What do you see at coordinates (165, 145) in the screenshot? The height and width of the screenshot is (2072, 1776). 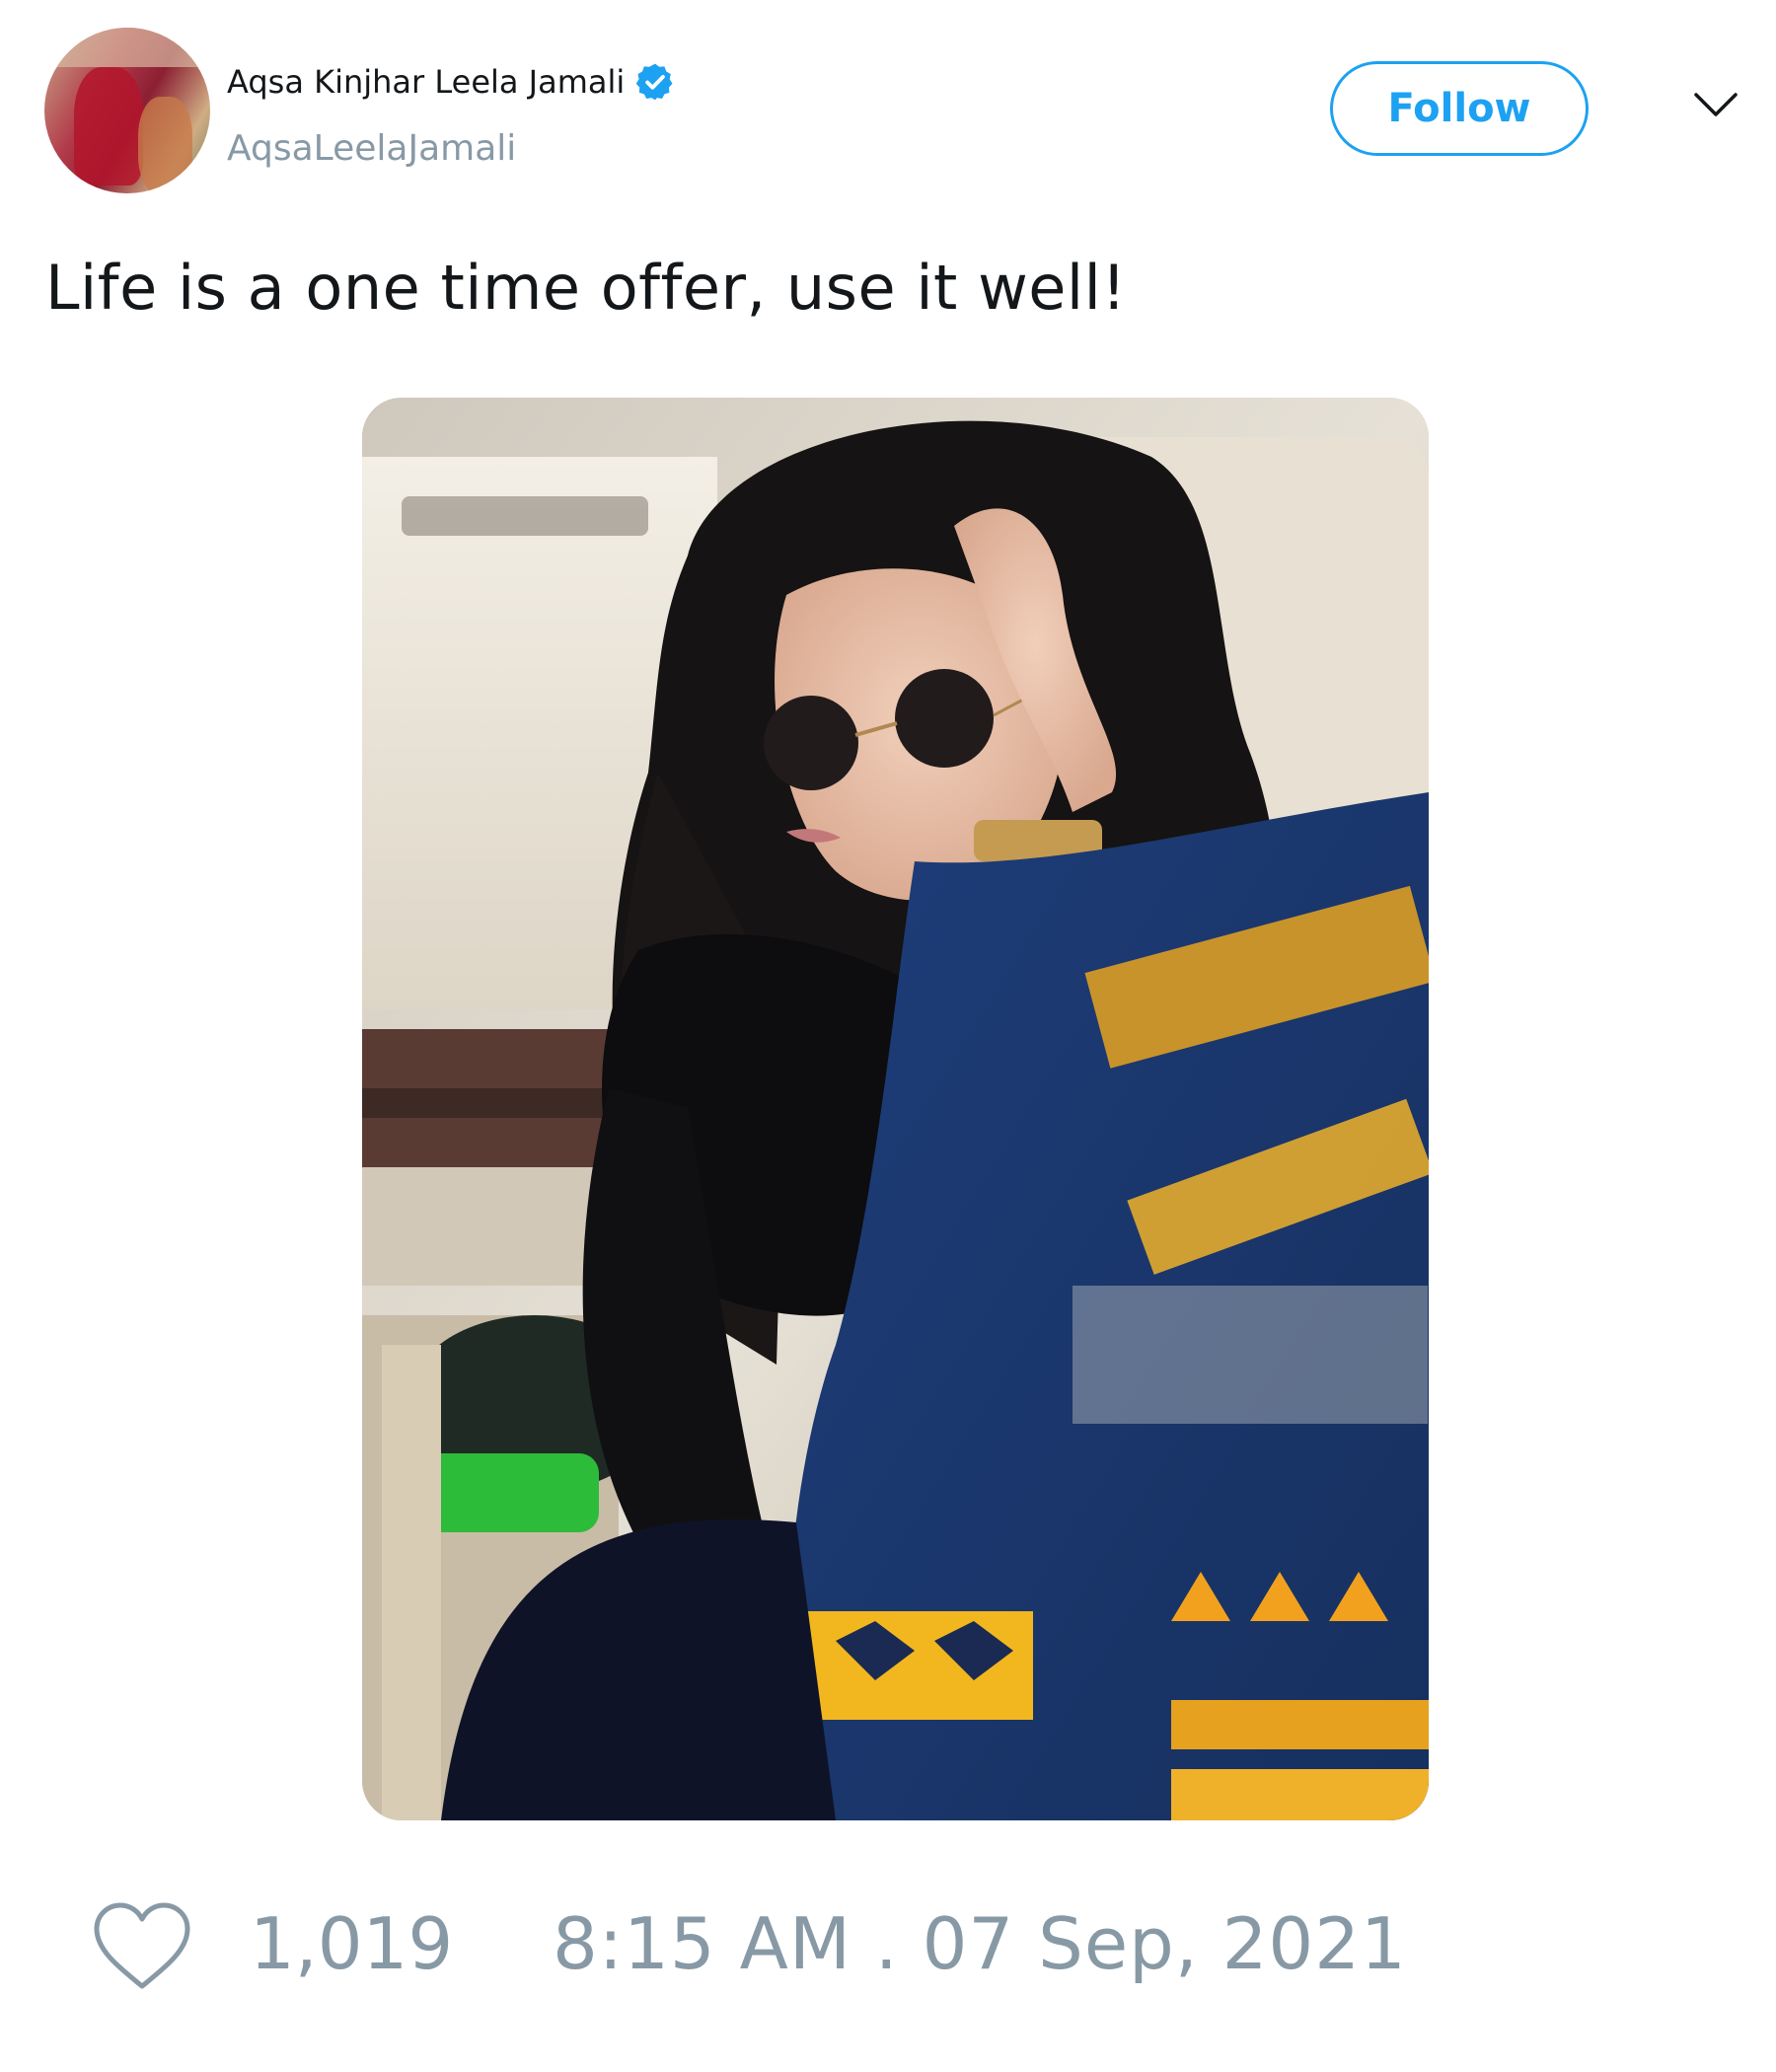 I see `avatar-figure-secondary` at bounding box center [165, 145].